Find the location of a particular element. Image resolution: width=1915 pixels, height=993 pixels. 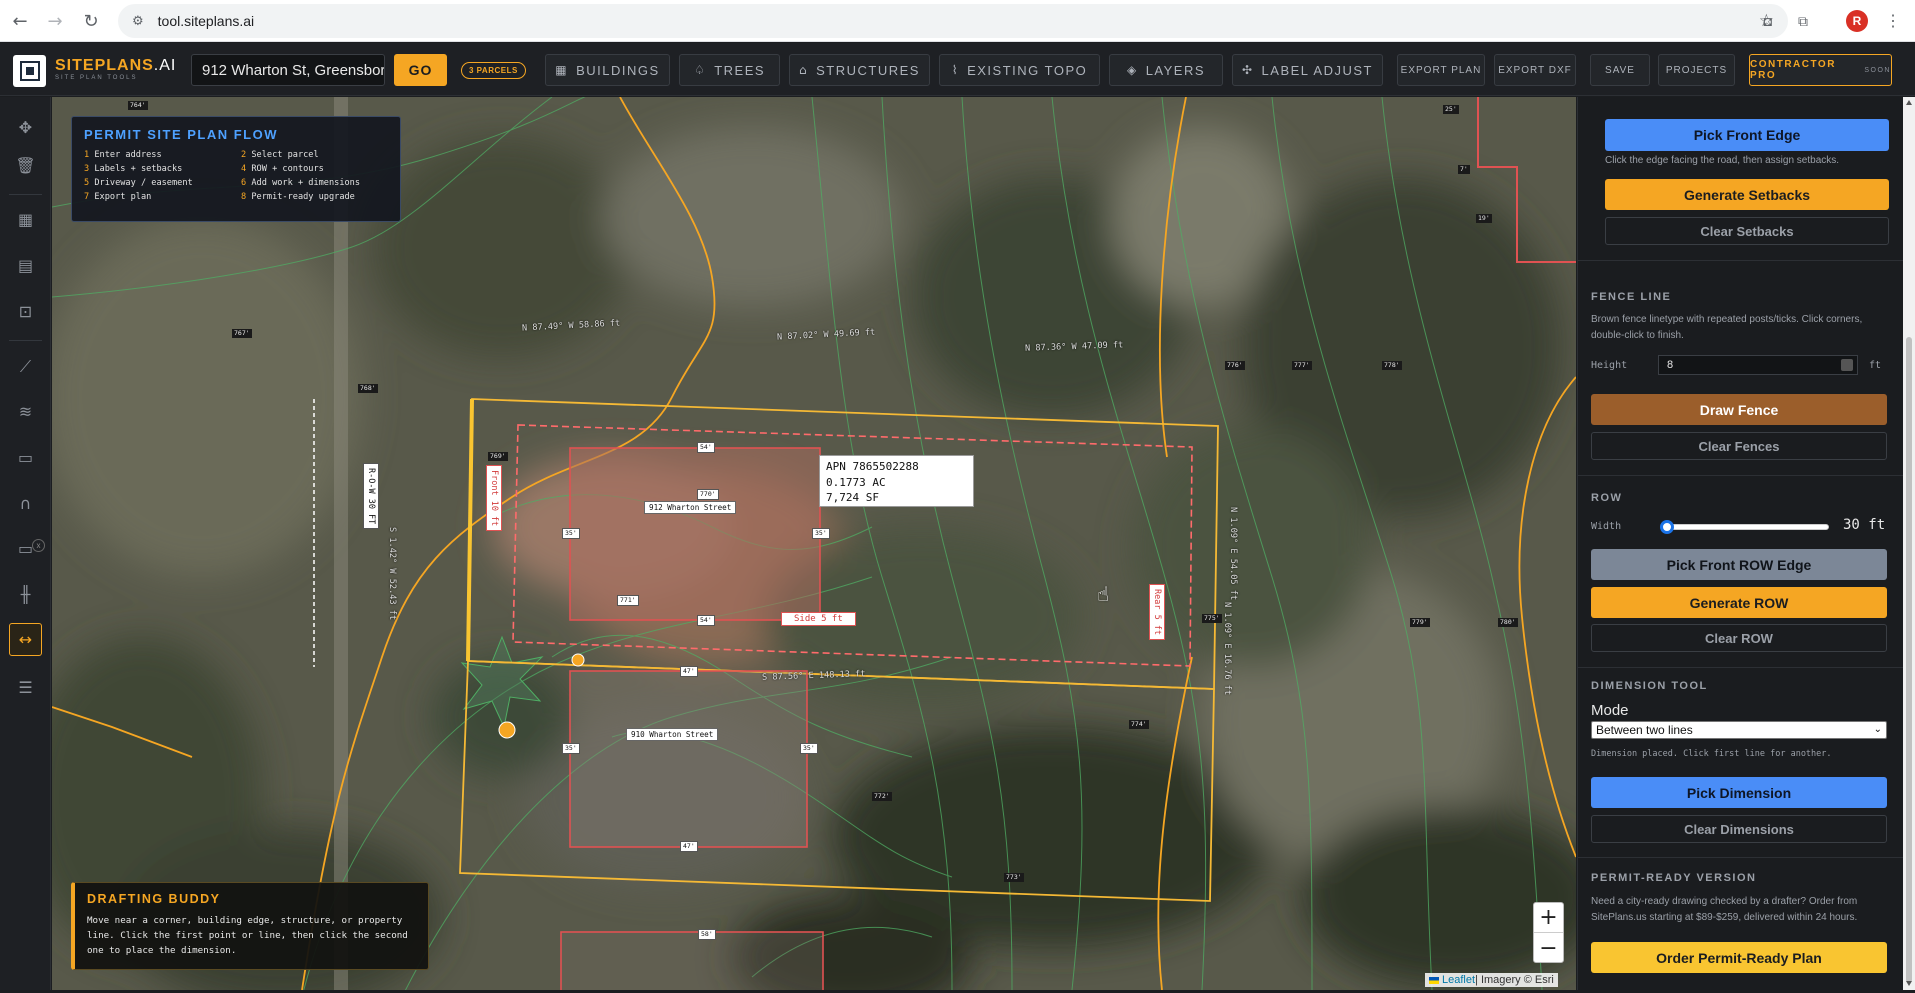

fence-icon: ╫ is located at coordinates (25, 594).